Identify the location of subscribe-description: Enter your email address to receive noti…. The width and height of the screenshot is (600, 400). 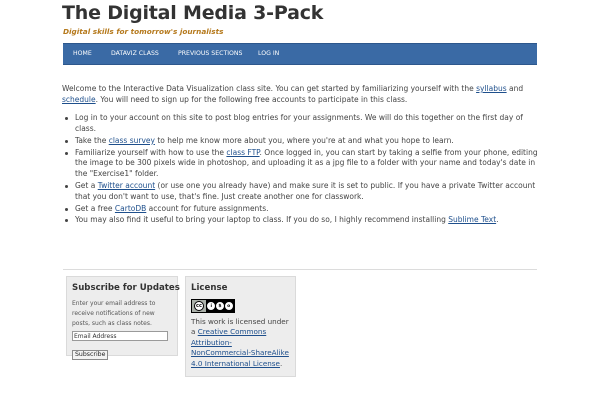
(114, 313).